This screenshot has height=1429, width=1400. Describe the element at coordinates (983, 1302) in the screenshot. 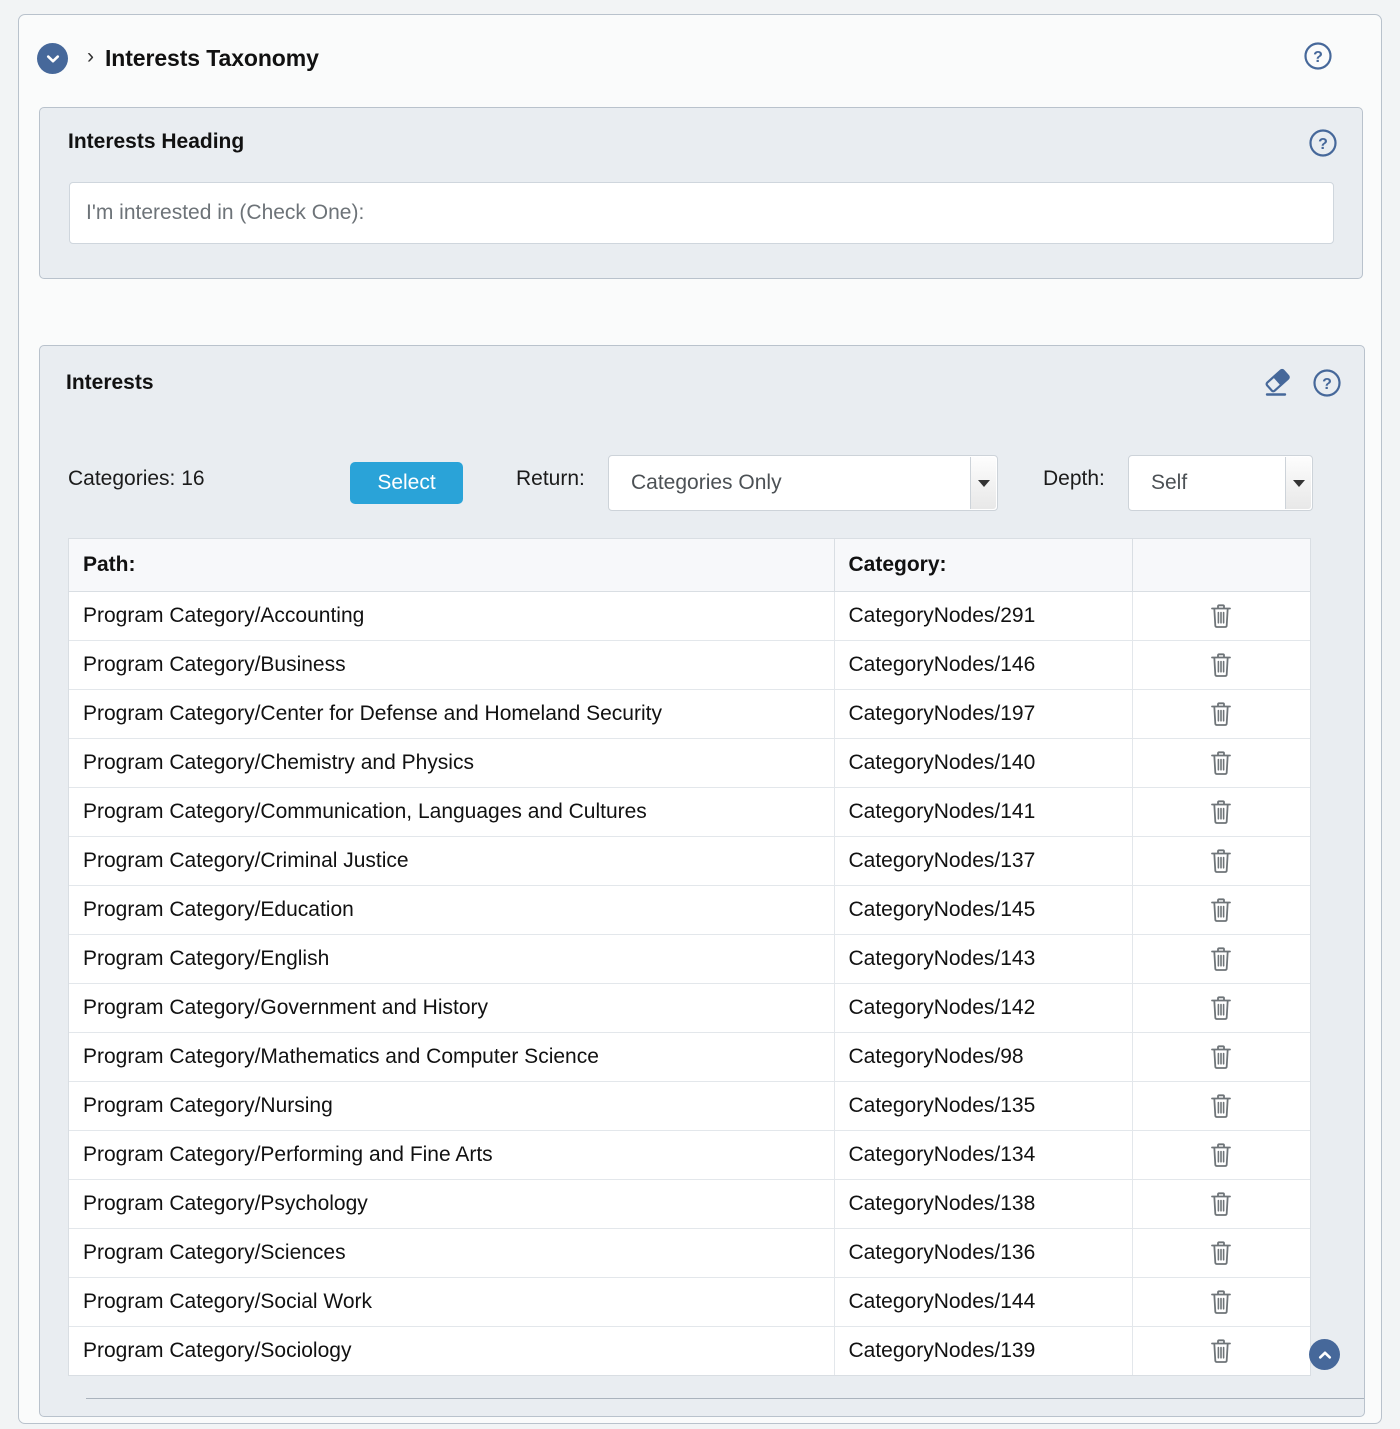

I see `cell-category: CategoryNodes/144` at that location.